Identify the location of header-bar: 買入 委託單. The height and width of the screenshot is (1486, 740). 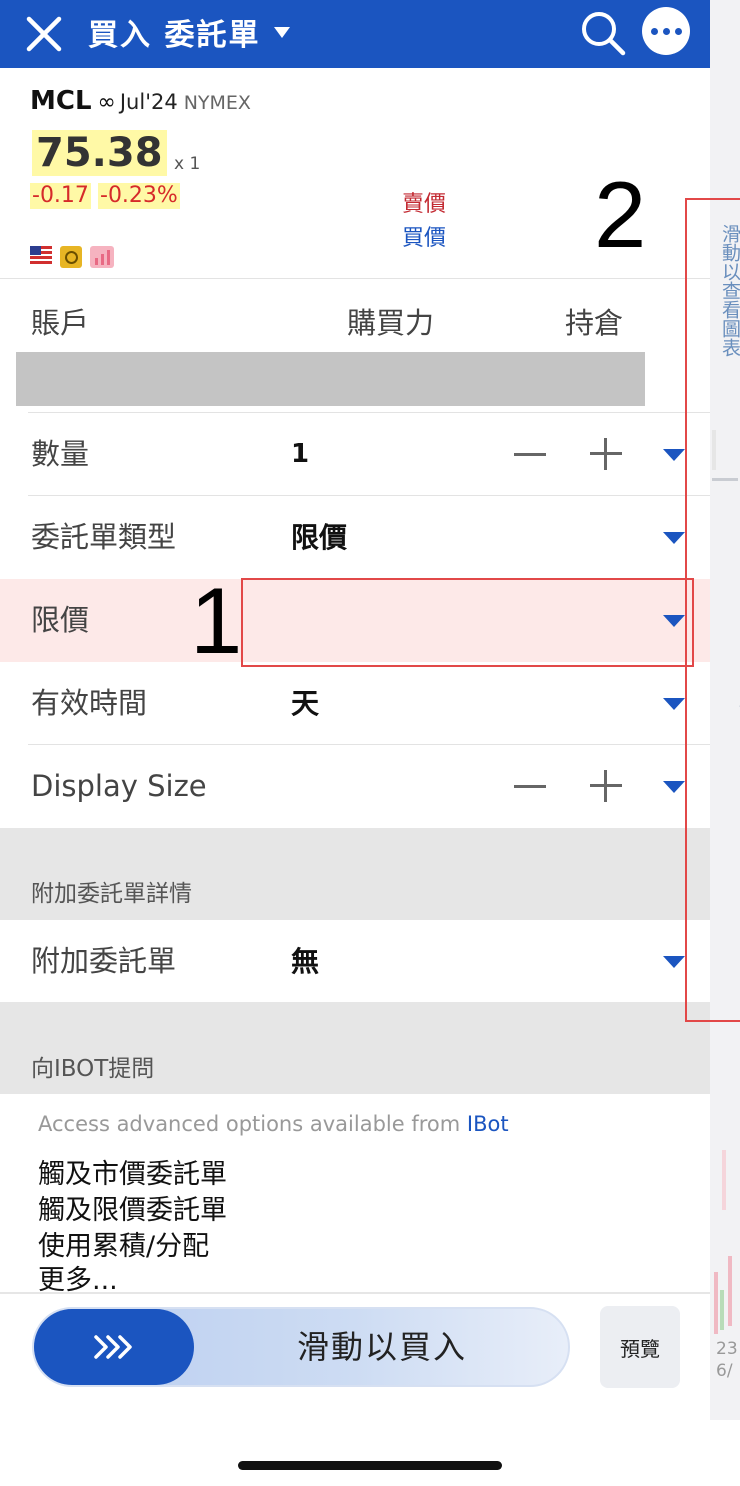
(355, 34).